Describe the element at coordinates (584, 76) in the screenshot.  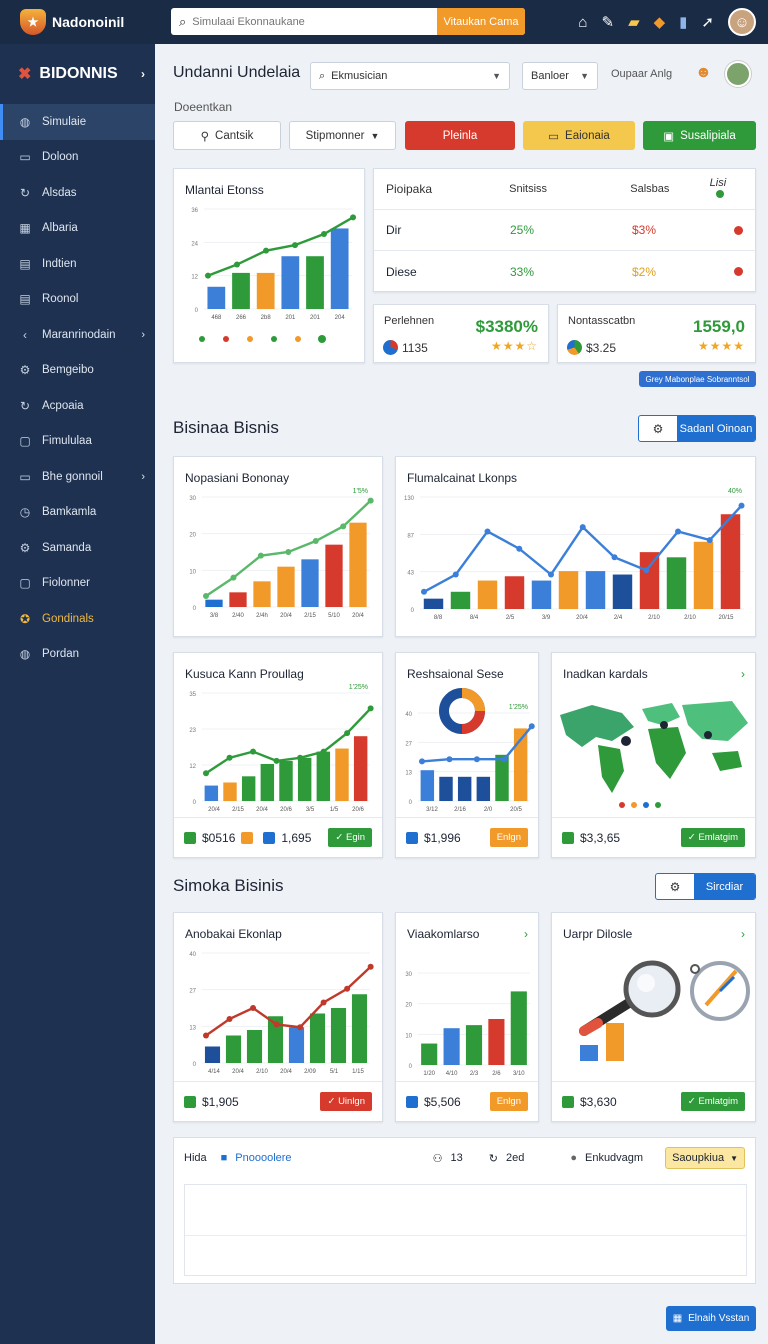
I see `caret-down-icon: ▼` at that location.